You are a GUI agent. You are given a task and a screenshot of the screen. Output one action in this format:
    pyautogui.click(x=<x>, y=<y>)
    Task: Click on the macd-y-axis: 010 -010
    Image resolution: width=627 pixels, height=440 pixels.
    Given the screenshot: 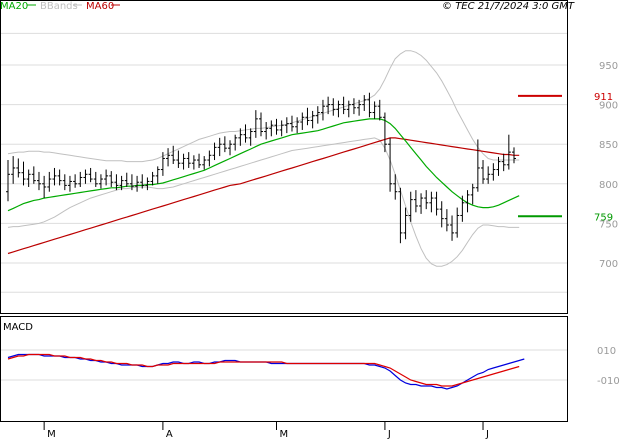 What is the action you would take?
    pyautogui.click(x=608, y=366)
    